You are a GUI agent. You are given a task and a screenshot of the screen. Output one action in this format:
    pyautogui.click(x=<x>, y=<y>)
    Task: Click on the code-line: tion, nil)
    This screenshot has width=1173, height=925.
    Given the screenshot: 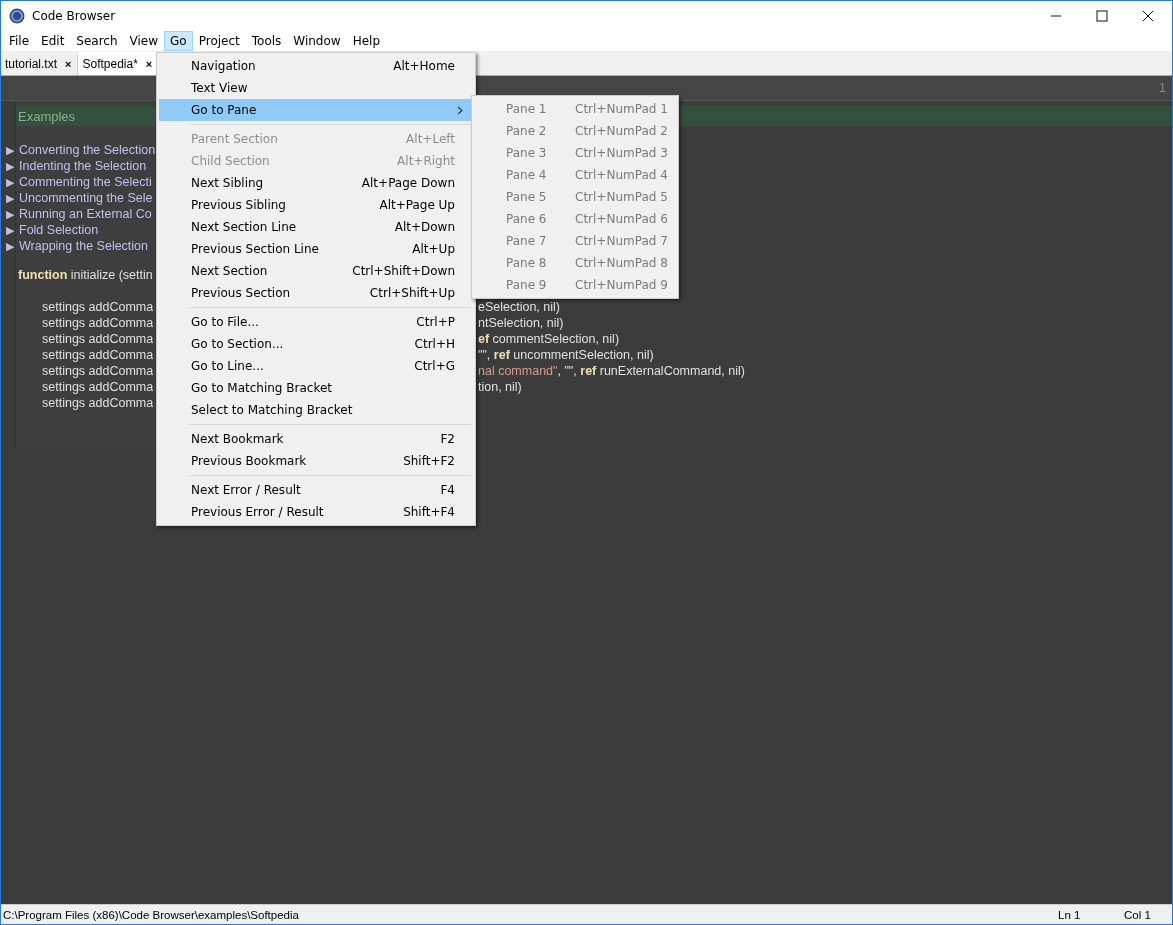 What is the action you would take?
    pyautogui.click(x=500, y=388)
    